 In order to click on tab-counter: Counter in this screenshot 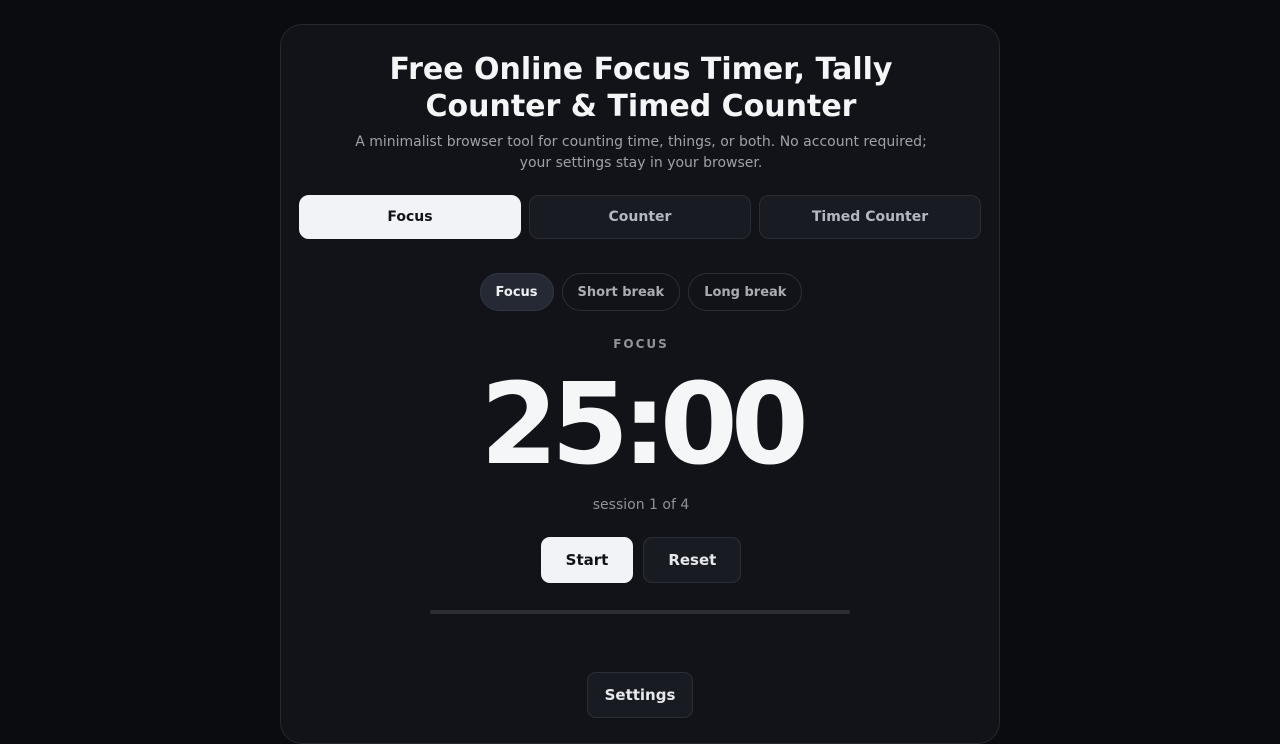, I will do `click(640, 217)`.